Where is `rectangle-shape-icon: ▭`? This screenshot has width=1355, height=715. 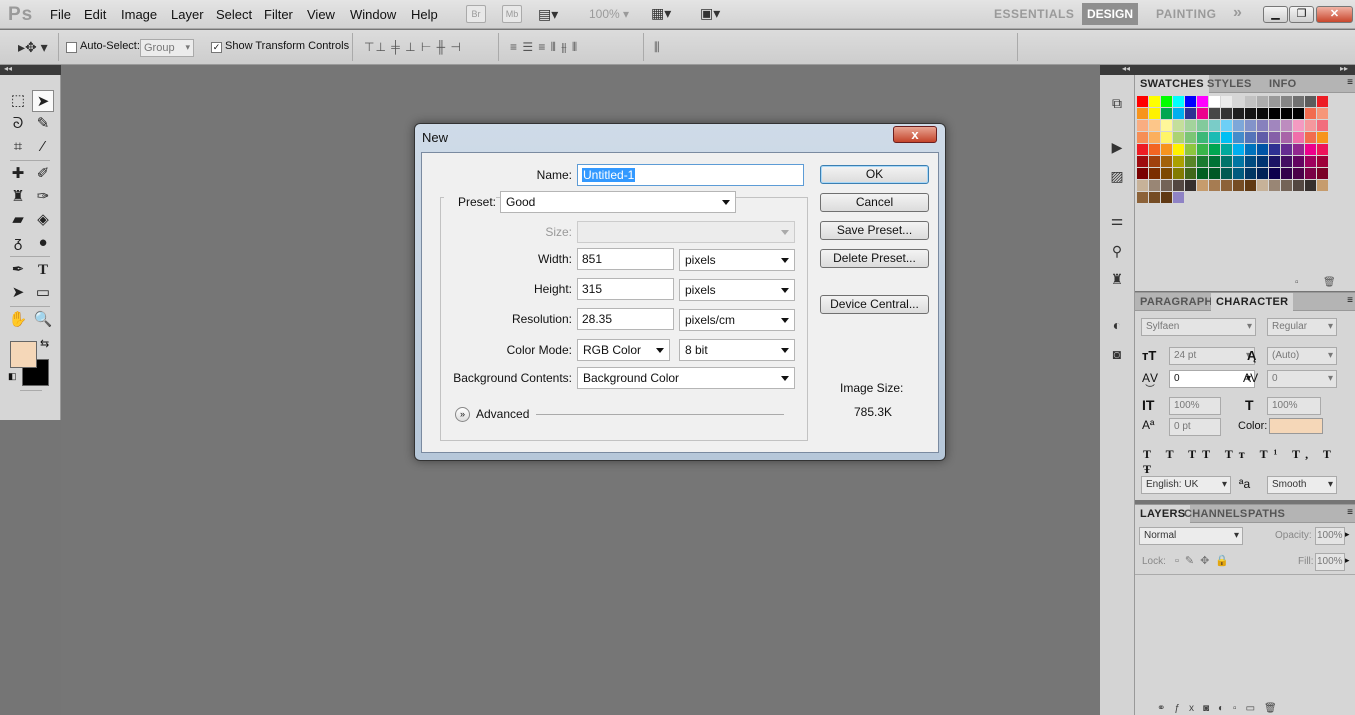
rectangle-shape-icon: ▭ is located at coordinates (43, 293).